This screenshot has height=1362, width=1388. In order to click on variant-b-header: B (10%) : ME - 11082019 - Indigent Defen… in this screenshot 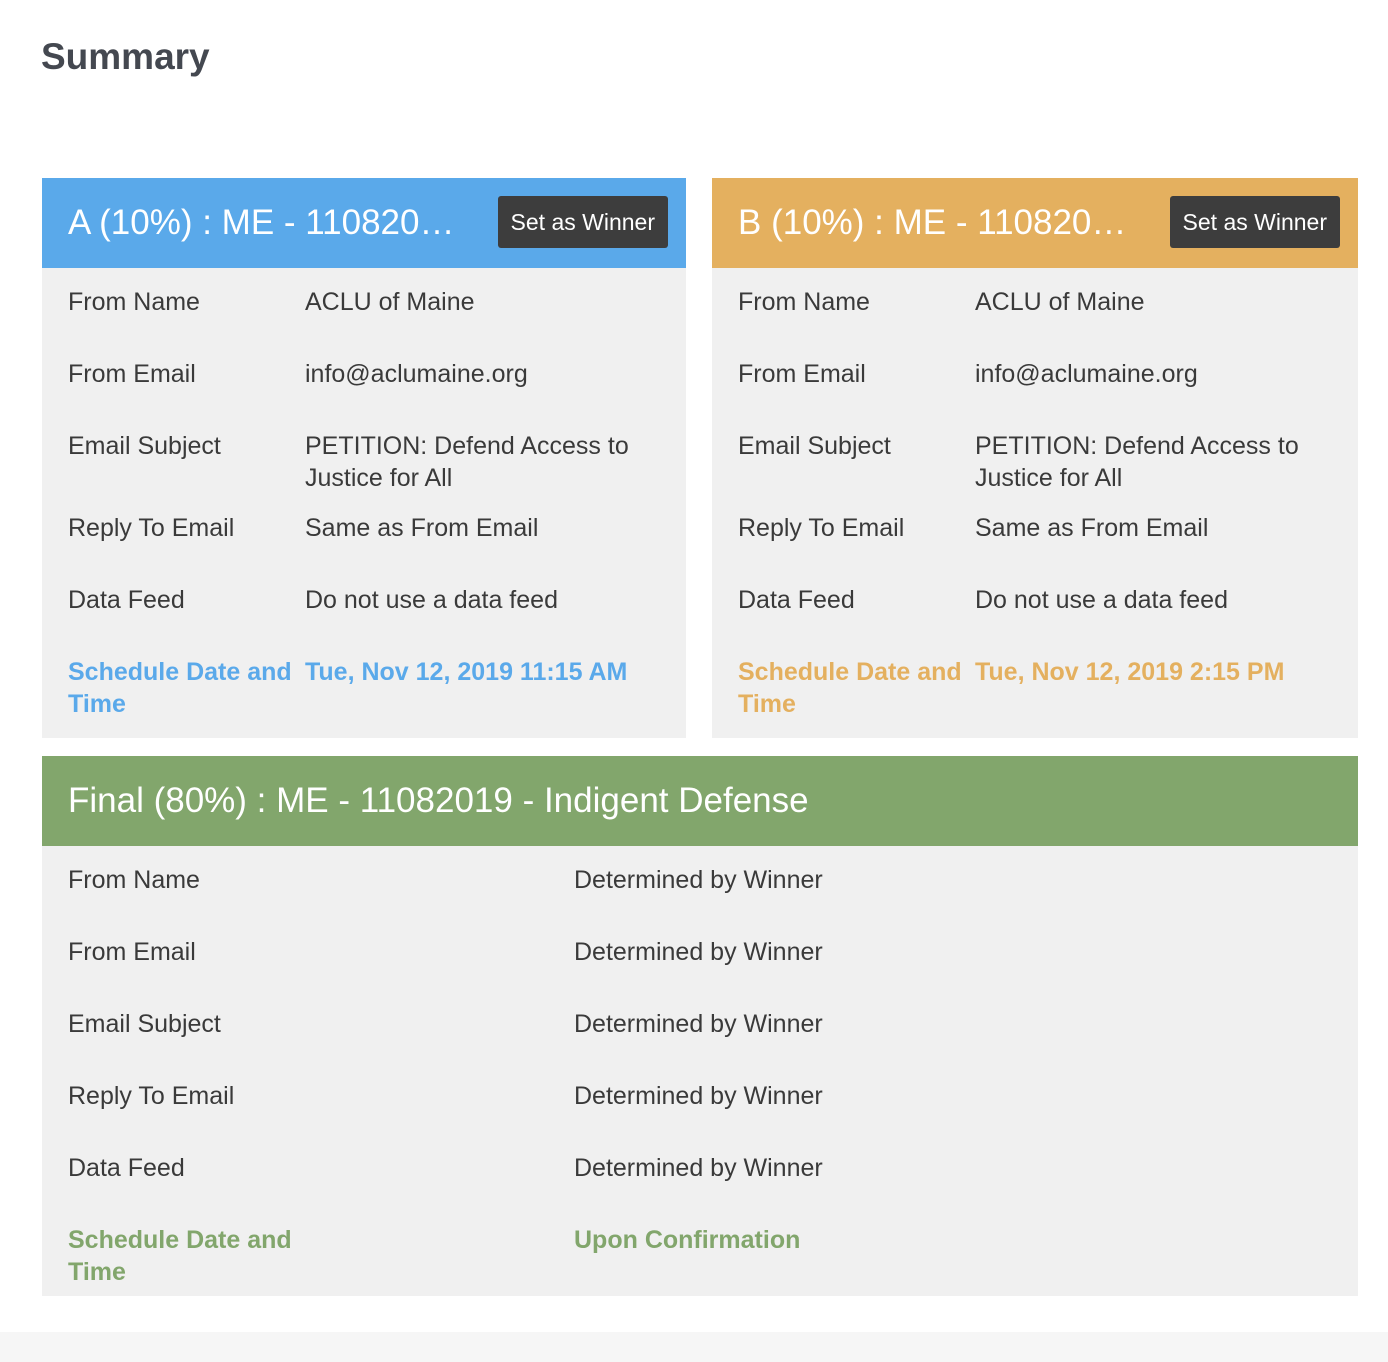, I will do `click(1035, 223)`.